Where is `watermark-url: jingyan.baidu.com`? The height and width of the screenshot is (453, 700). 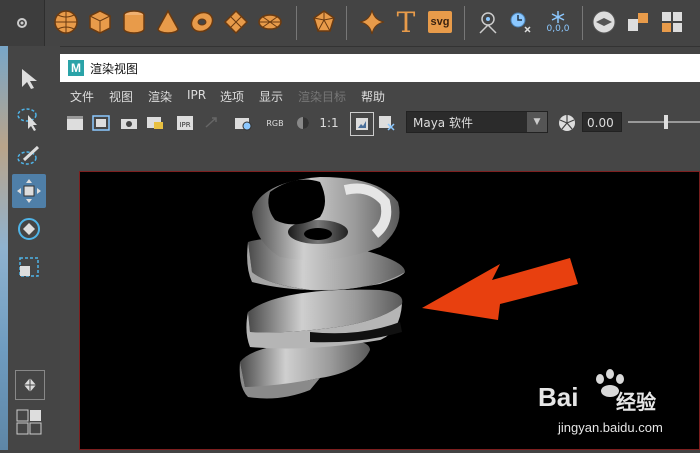
watermark-url: jingyan.baidu.com is located at coordinates (610, 427).